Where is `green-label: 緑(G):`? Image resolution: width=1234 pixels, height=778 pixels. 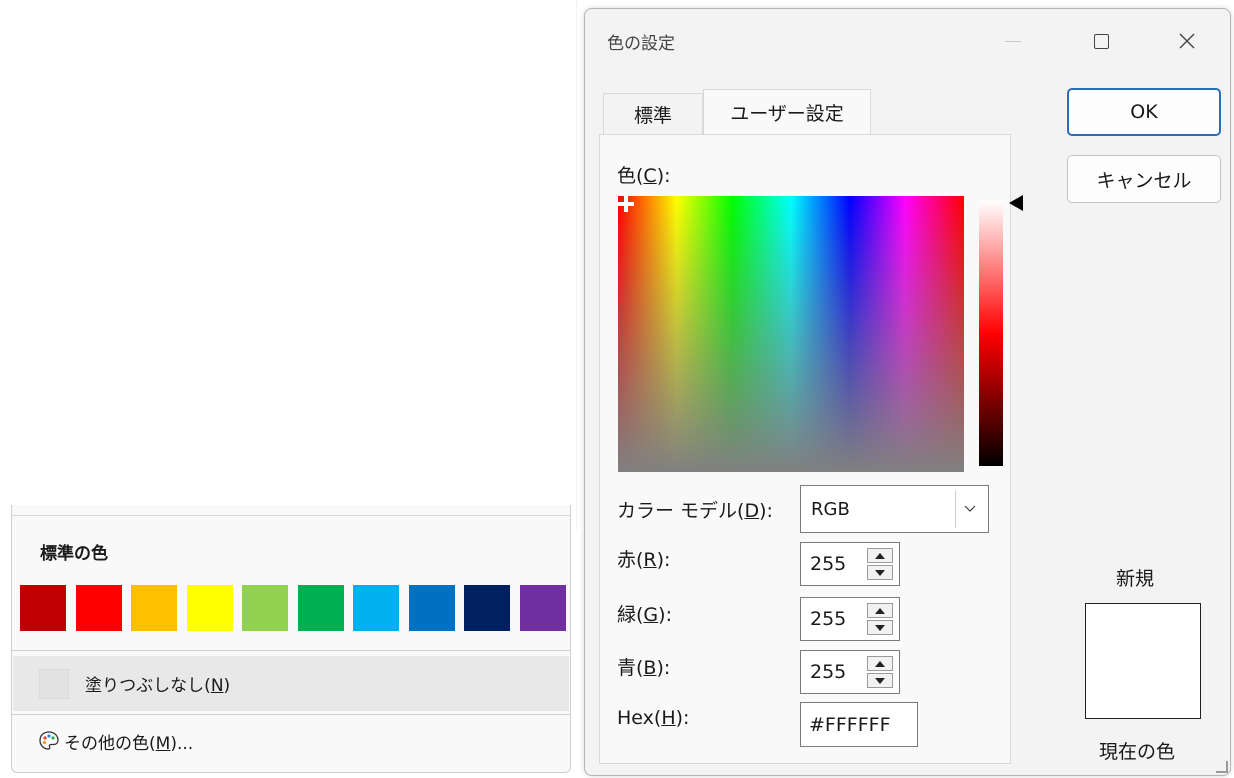
green-label: 緑(G): is located at coordinates (644, 615).